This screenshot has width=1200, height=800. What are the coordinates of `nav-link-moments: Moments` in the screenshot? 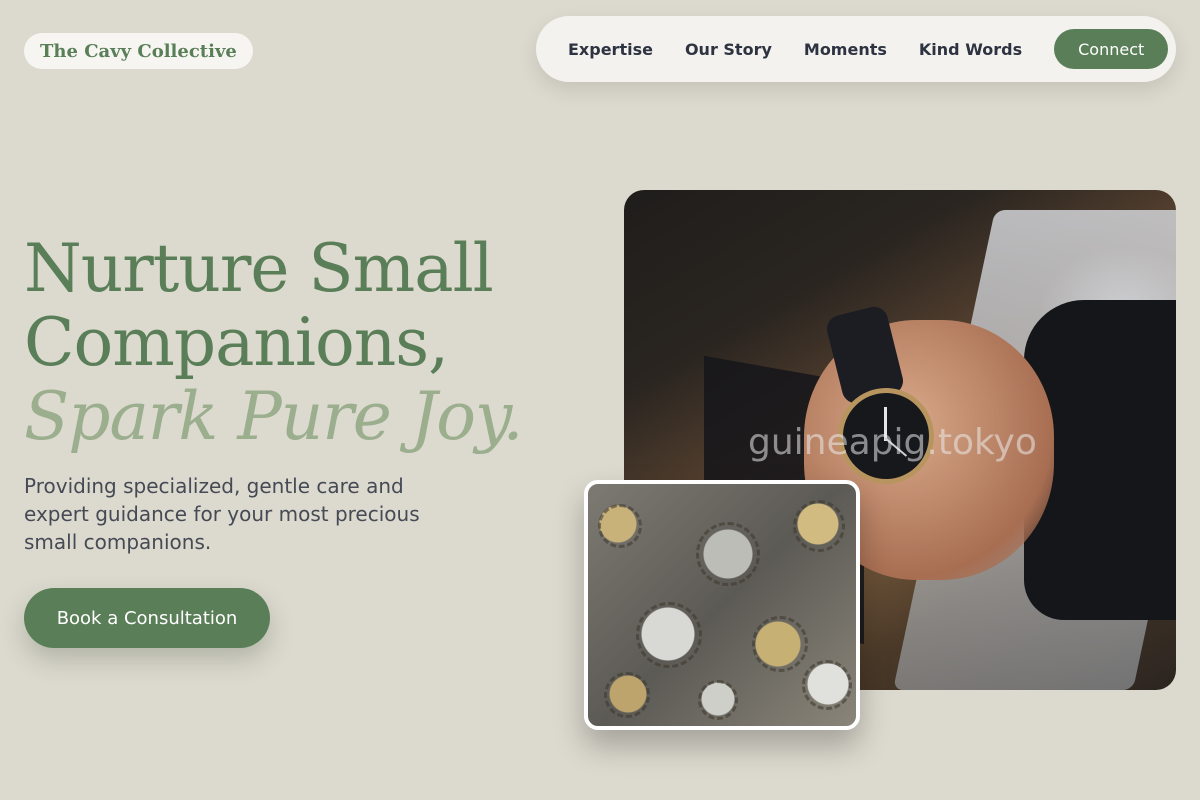 It's located at (845, 49).